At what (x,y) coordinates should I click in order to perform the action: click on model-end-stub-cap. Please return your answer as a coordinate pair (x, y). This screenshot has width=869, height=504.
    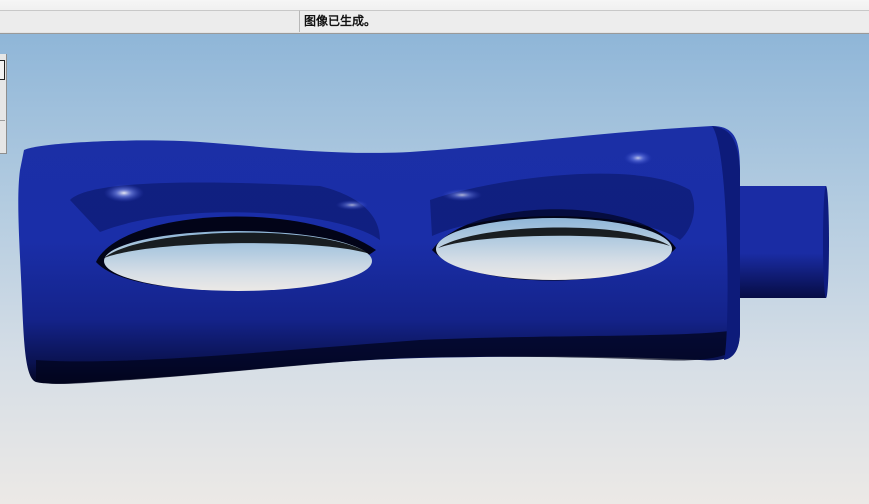
    Looking at the image, I should click on (826, 242).